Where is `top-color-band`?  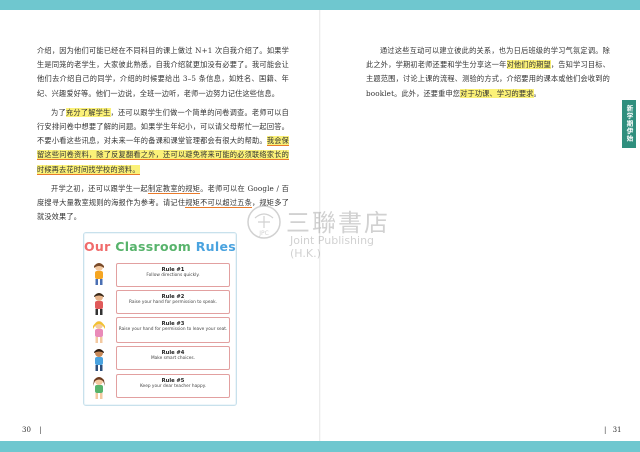 top-color-band is located at coordinates (320, 5).